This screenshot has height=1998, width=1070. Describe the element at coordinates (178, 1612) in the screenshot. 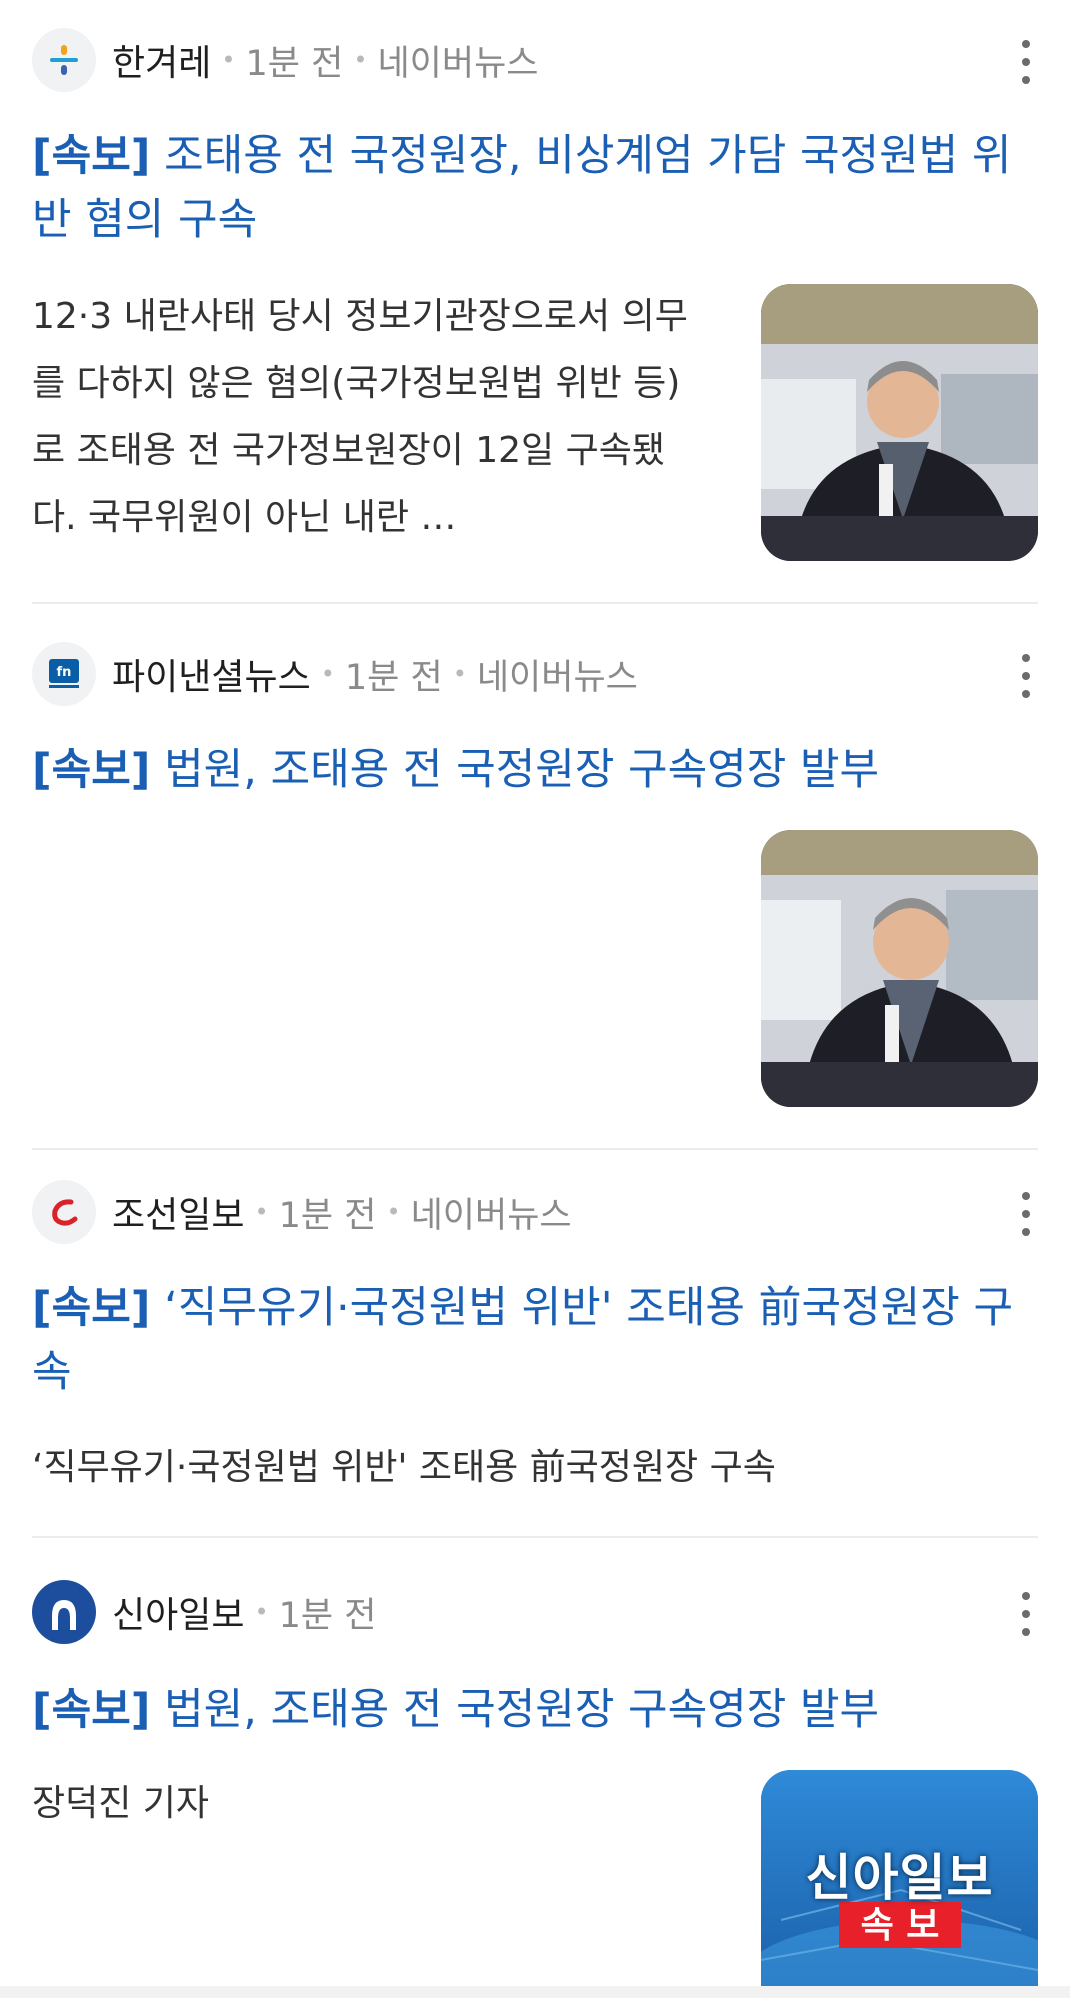

I see `source-name: 신아일보` at that location.